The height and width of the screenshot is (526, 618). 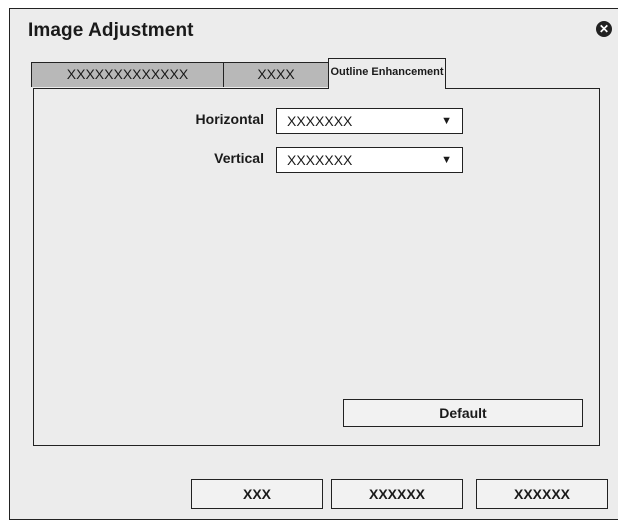 What do you see at coordinates (397, 494) in the screenshot?
I see `footer-button-2: XXXXXX` at bounding box center [397, 494].